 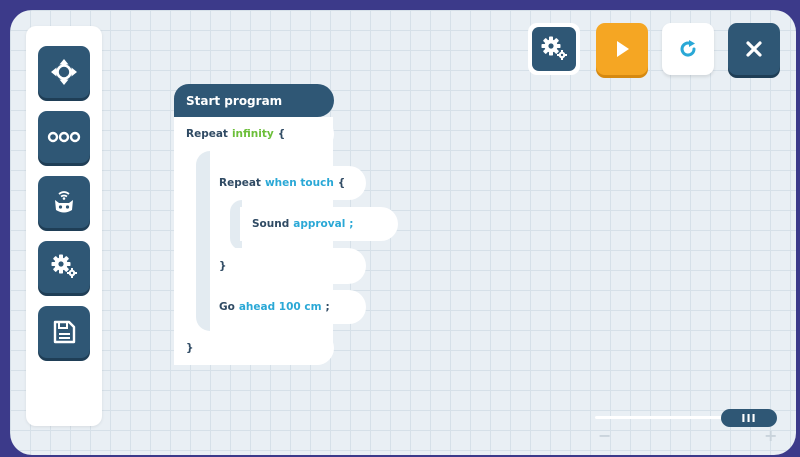 I want to click on sidebar-item-save, so click(x=64, y=332).